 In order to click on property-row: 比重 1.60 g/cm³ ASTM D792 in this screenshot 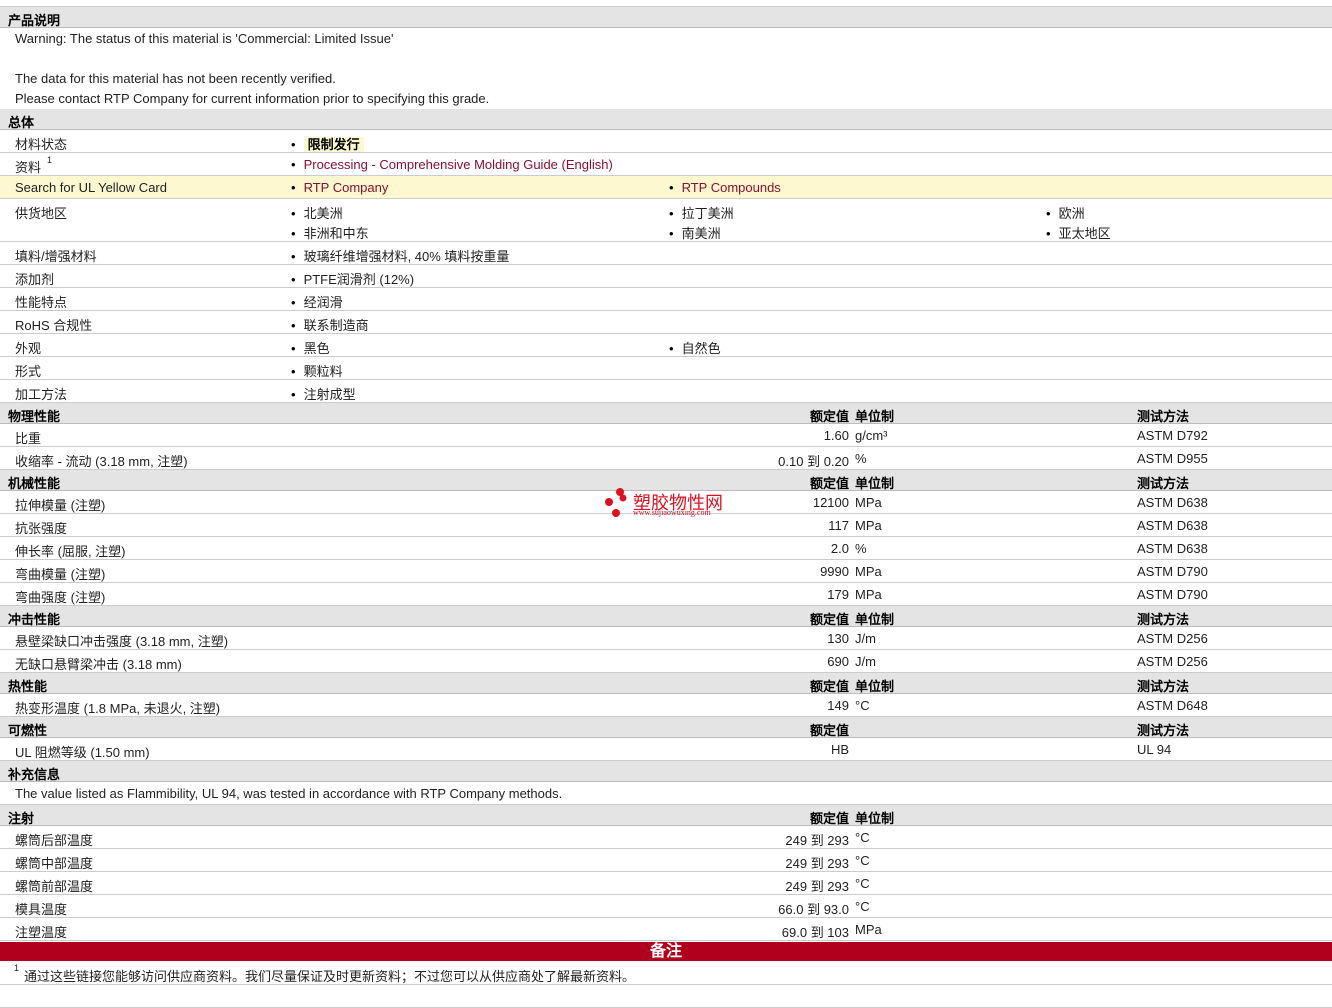, I will do `click(666, 435)`.